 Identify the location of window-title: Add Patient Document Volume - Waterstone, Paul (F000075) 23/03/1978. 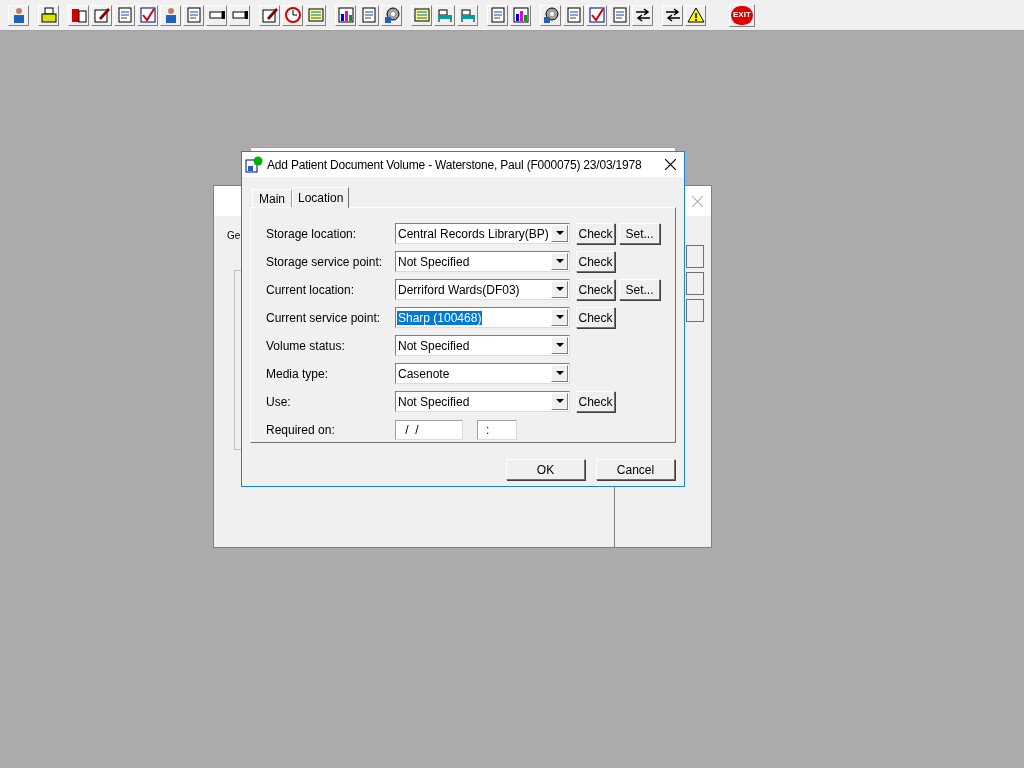
(454, 165).